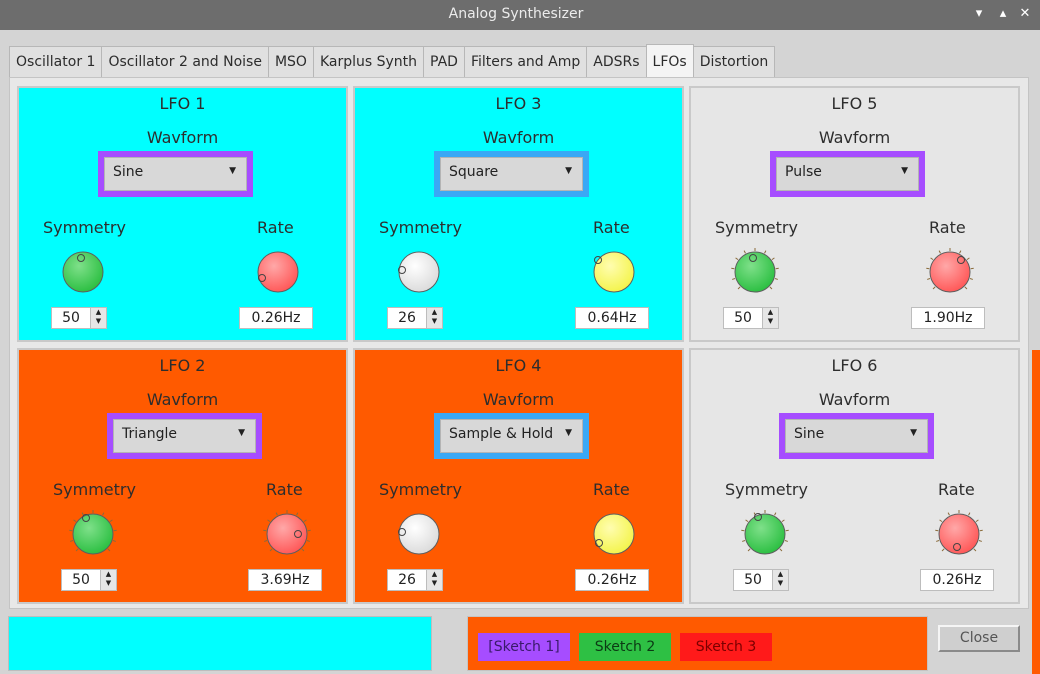  I want to click on lfo-5-symmetry-value: 50, so click(743, 318).